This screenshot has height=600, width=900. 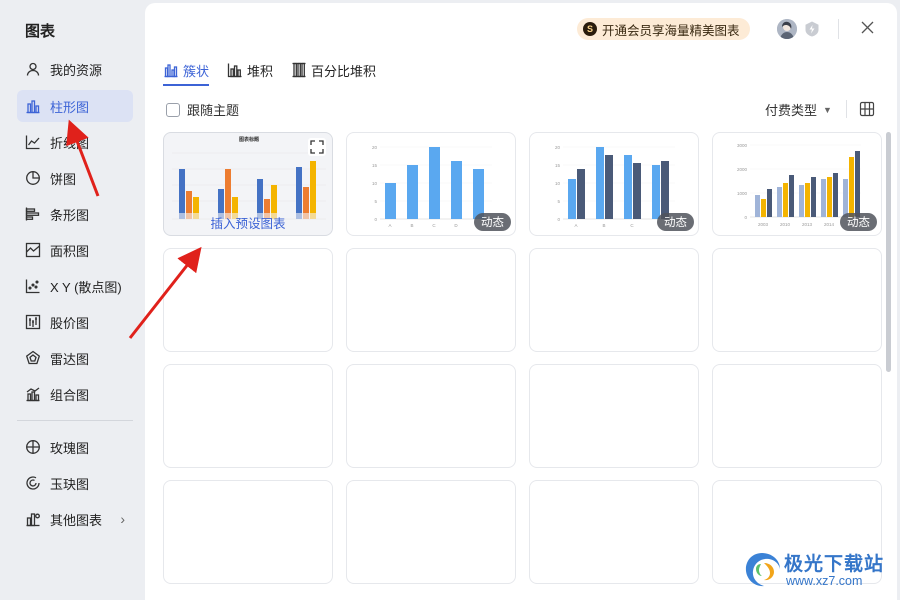 I want to click on svg-text: 2014, so click(x=829, y=224).